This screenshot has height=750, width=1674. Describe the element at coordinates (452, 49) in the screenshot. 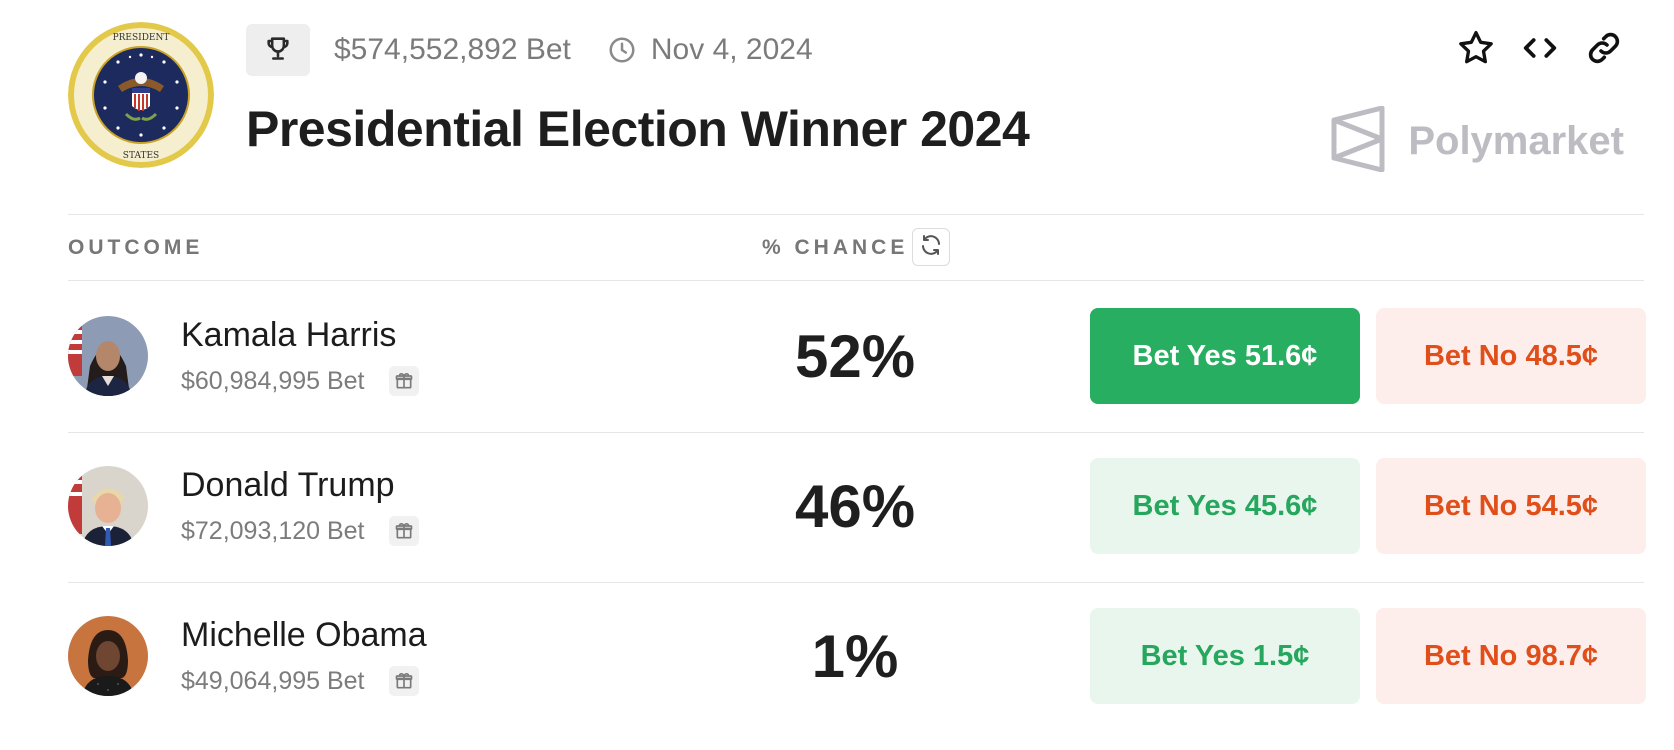

I see `total-bet-volume: $574,552,892 Bet` at that location.